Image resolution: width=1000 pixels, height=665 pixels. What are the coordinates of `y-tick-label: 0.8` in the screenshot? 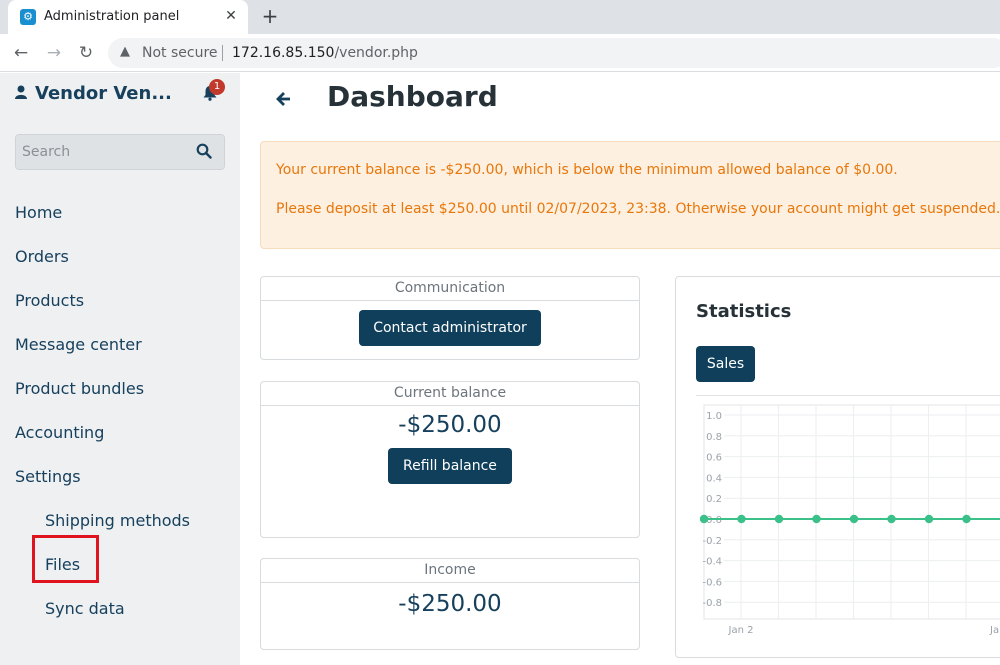 It's located at (714, 437).